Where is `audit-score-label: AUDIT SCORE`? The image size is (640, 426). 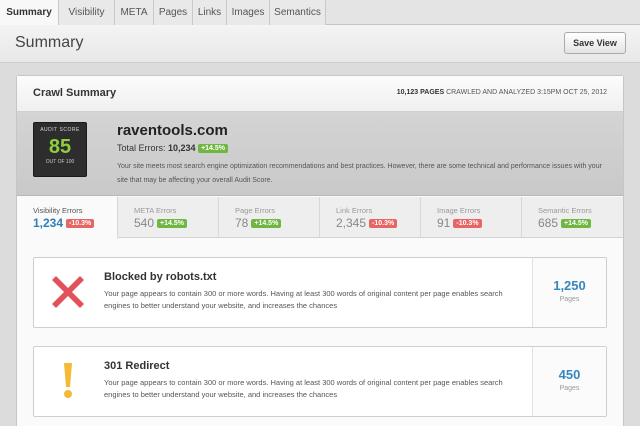
audit-score-label: AUDIT SCORE is located at coordinates (60, 130).